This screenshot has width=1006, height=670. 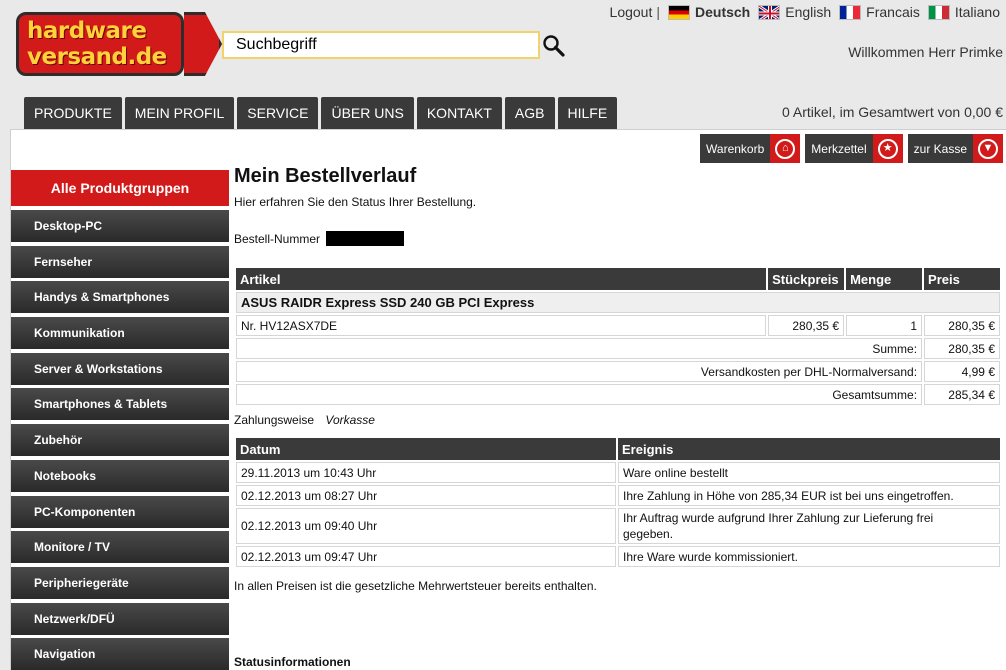 I want to click on summe-value: 280,35 €, so click(x=962, y=348).